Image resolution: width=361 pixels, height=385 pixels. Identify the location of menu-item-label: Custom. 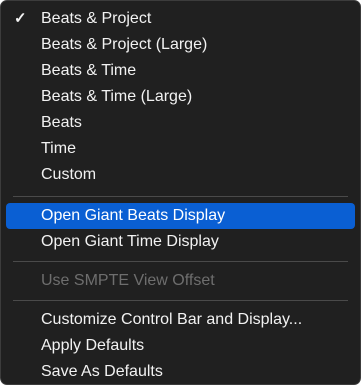
(69, 174).